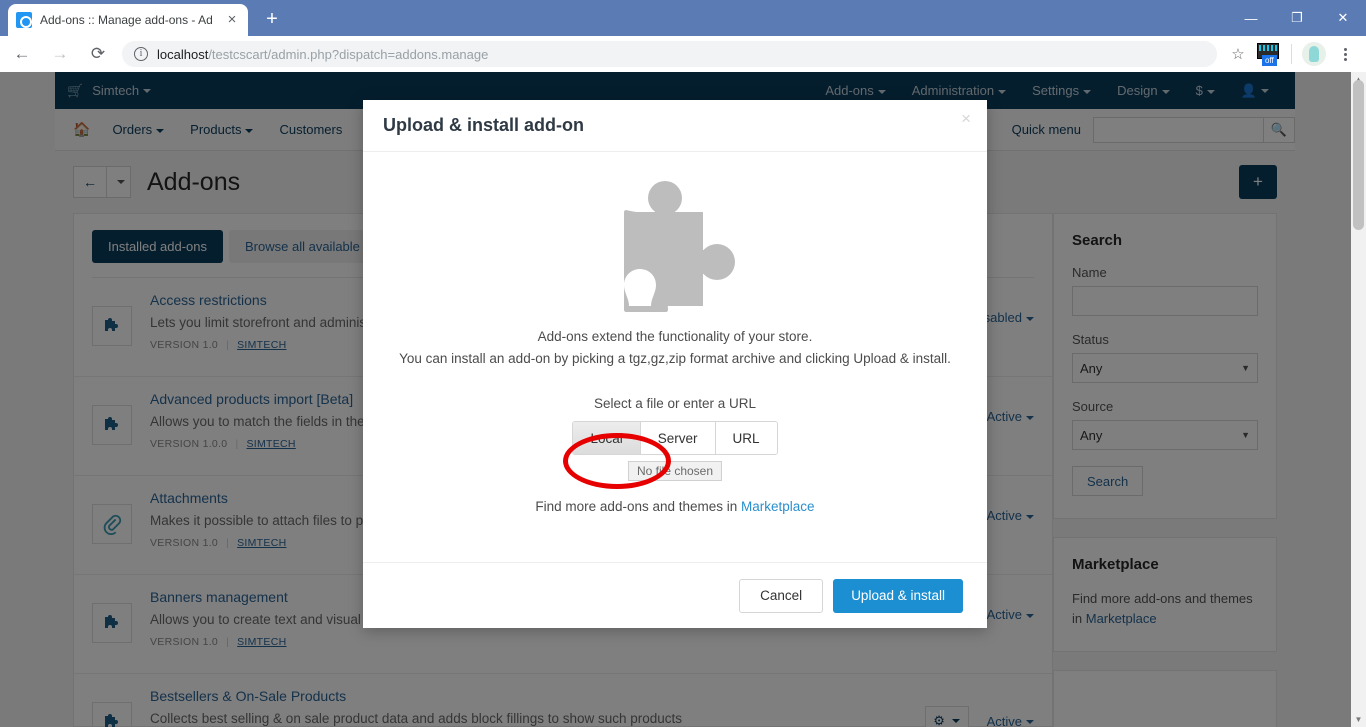 The height and width of the screenshot is (727, 1366). Describe the element at coordinates (98, 54) in the screenshot. I see `reload-icon: ⟳` at that location.